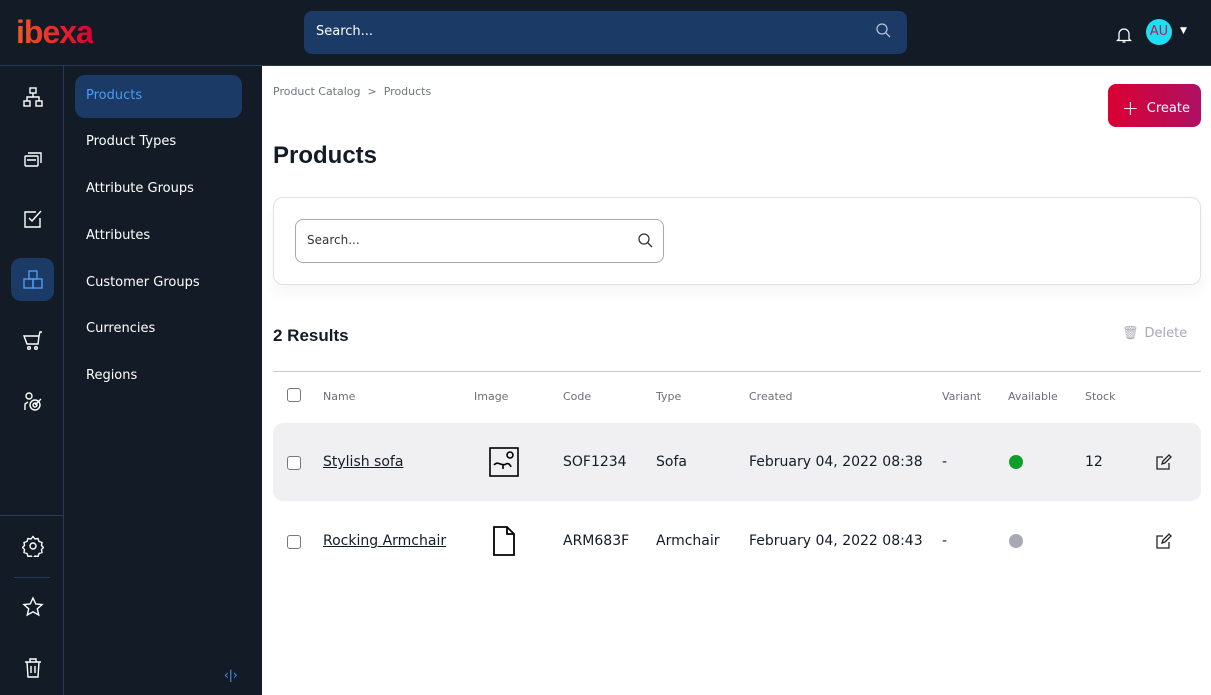 The image size is (1211, 695). I want to click on collapse-toggle-icon: ‹|›, so click(231, 675).